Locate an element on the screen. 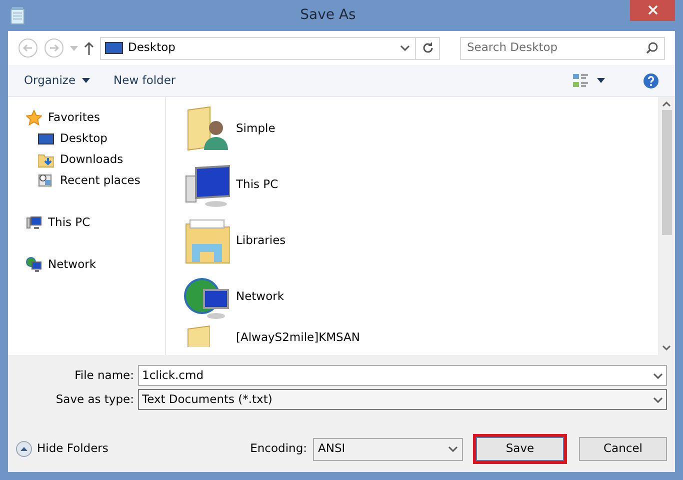  collapse-icon is located at coordinates (24, 449).